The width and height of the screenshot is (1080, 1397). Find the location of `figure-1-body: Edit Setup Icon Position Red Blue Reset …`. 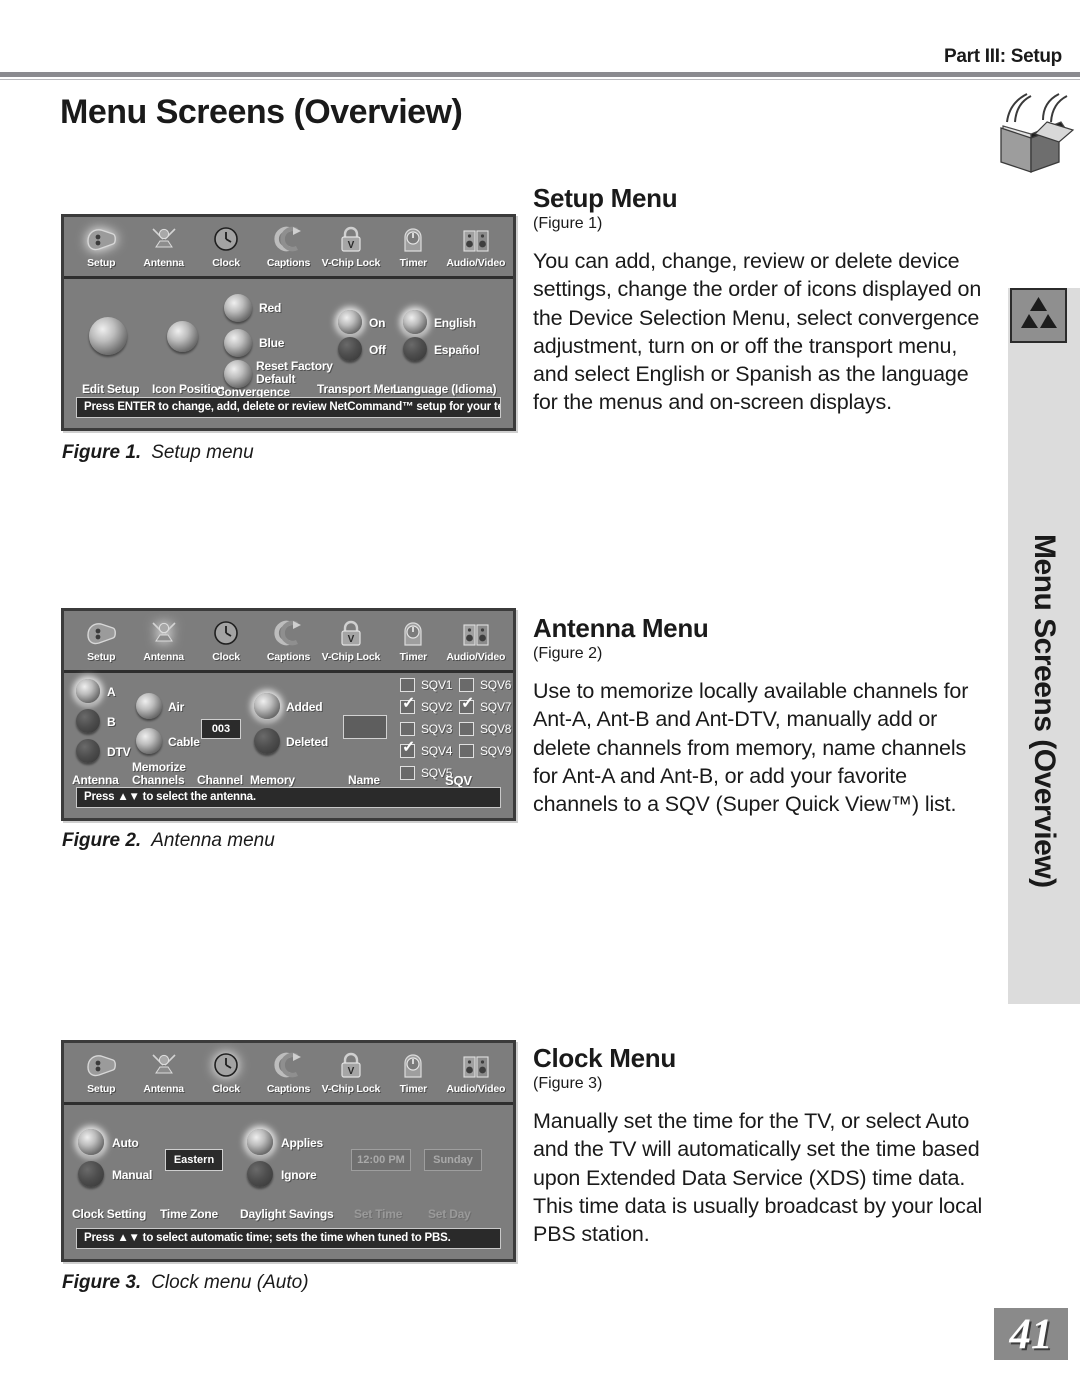

figure-1-body: Edit Setup Icon Position Red Blue Reset … is located at coordinates (288, 353).